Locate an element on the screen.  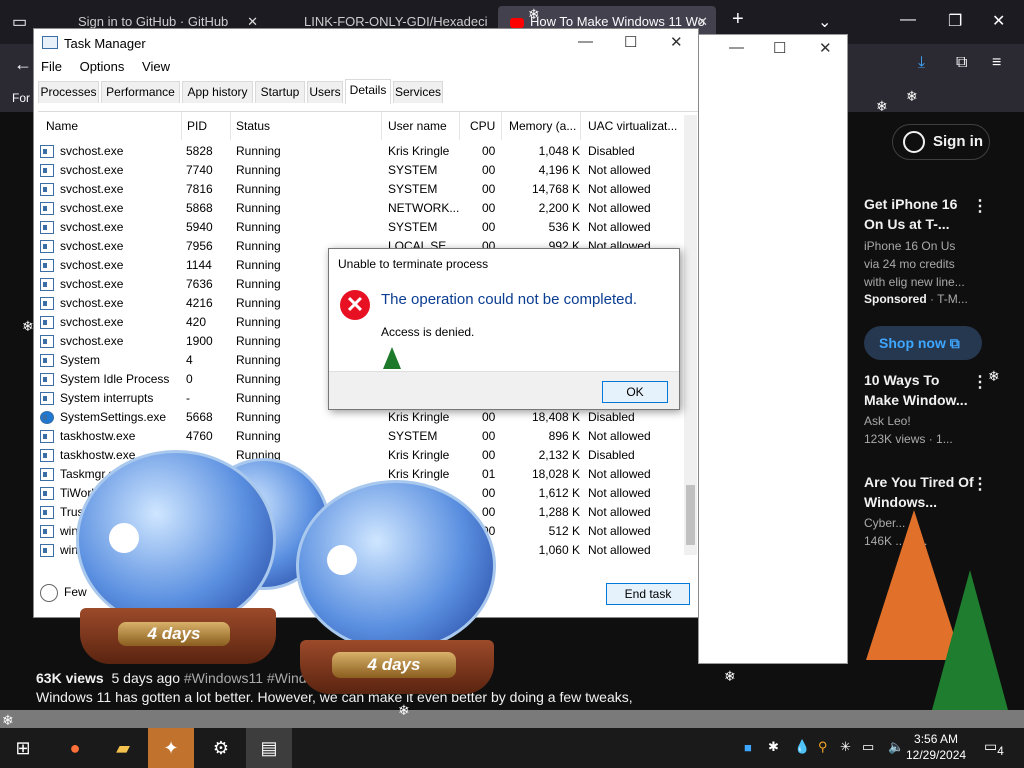
col-name: Name is located at coordinates (112, 126).